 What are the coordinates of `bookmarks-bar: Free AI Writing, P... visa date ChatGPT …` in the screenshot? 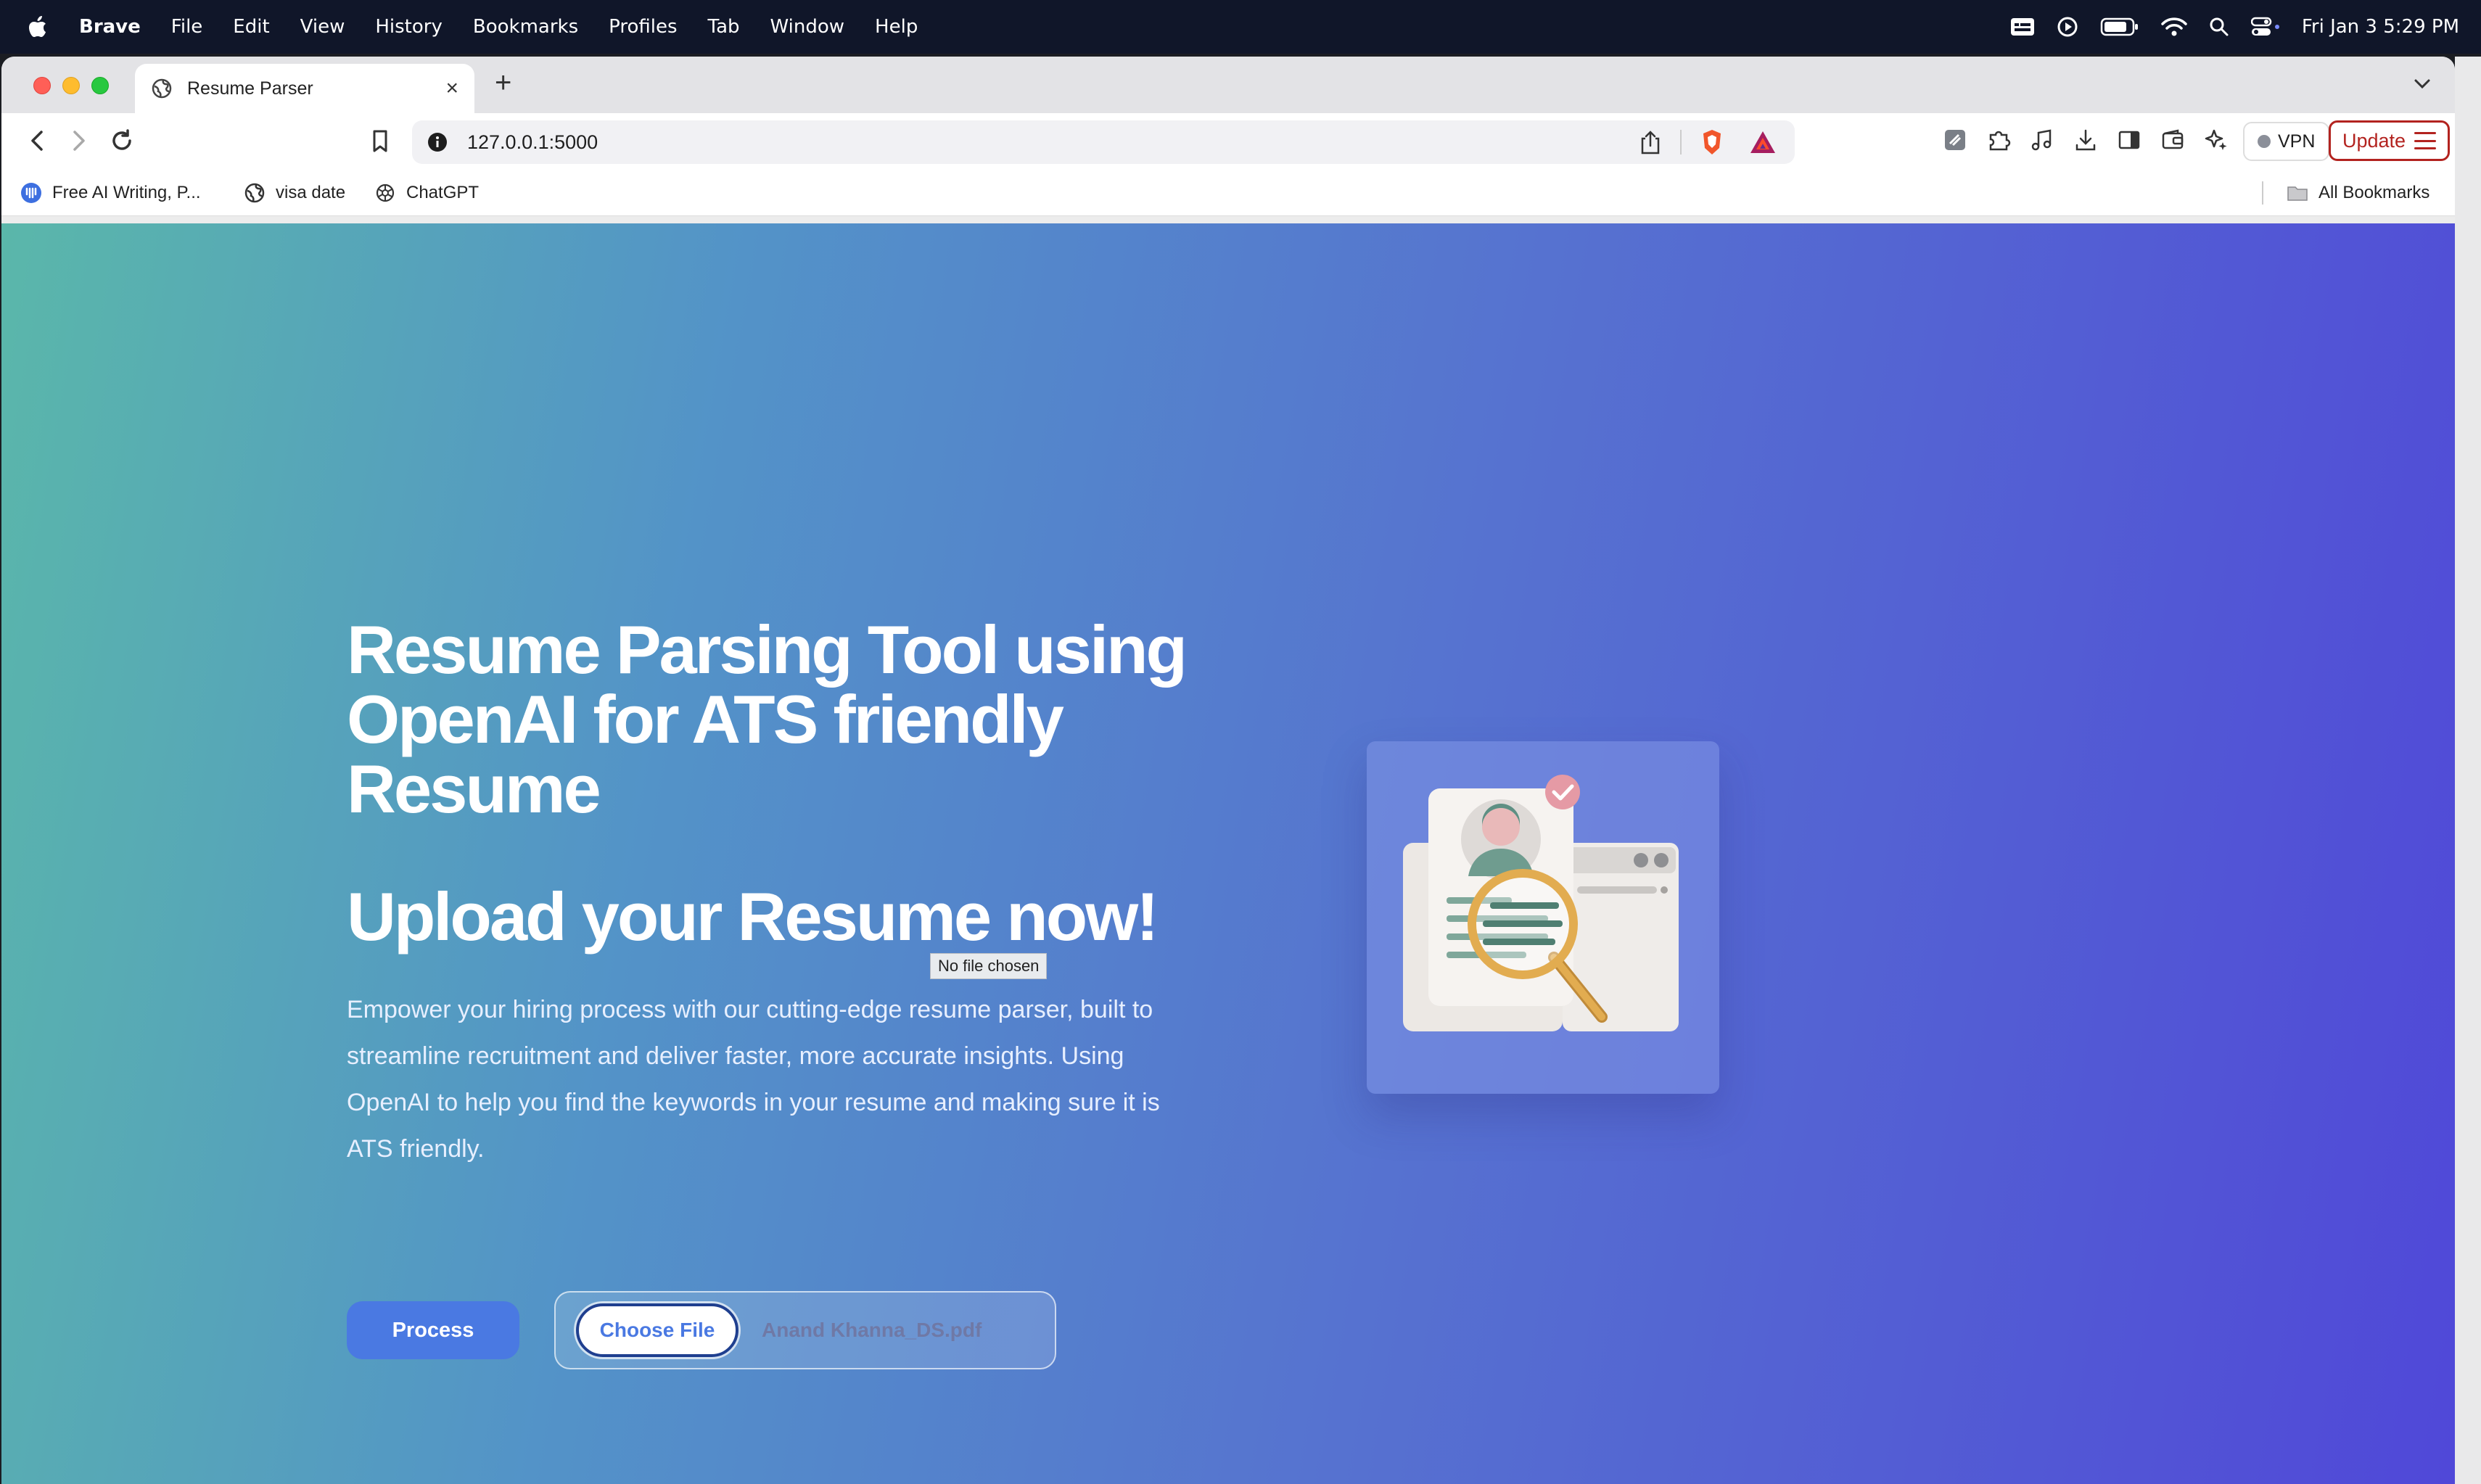 It's located at (1228, 193).